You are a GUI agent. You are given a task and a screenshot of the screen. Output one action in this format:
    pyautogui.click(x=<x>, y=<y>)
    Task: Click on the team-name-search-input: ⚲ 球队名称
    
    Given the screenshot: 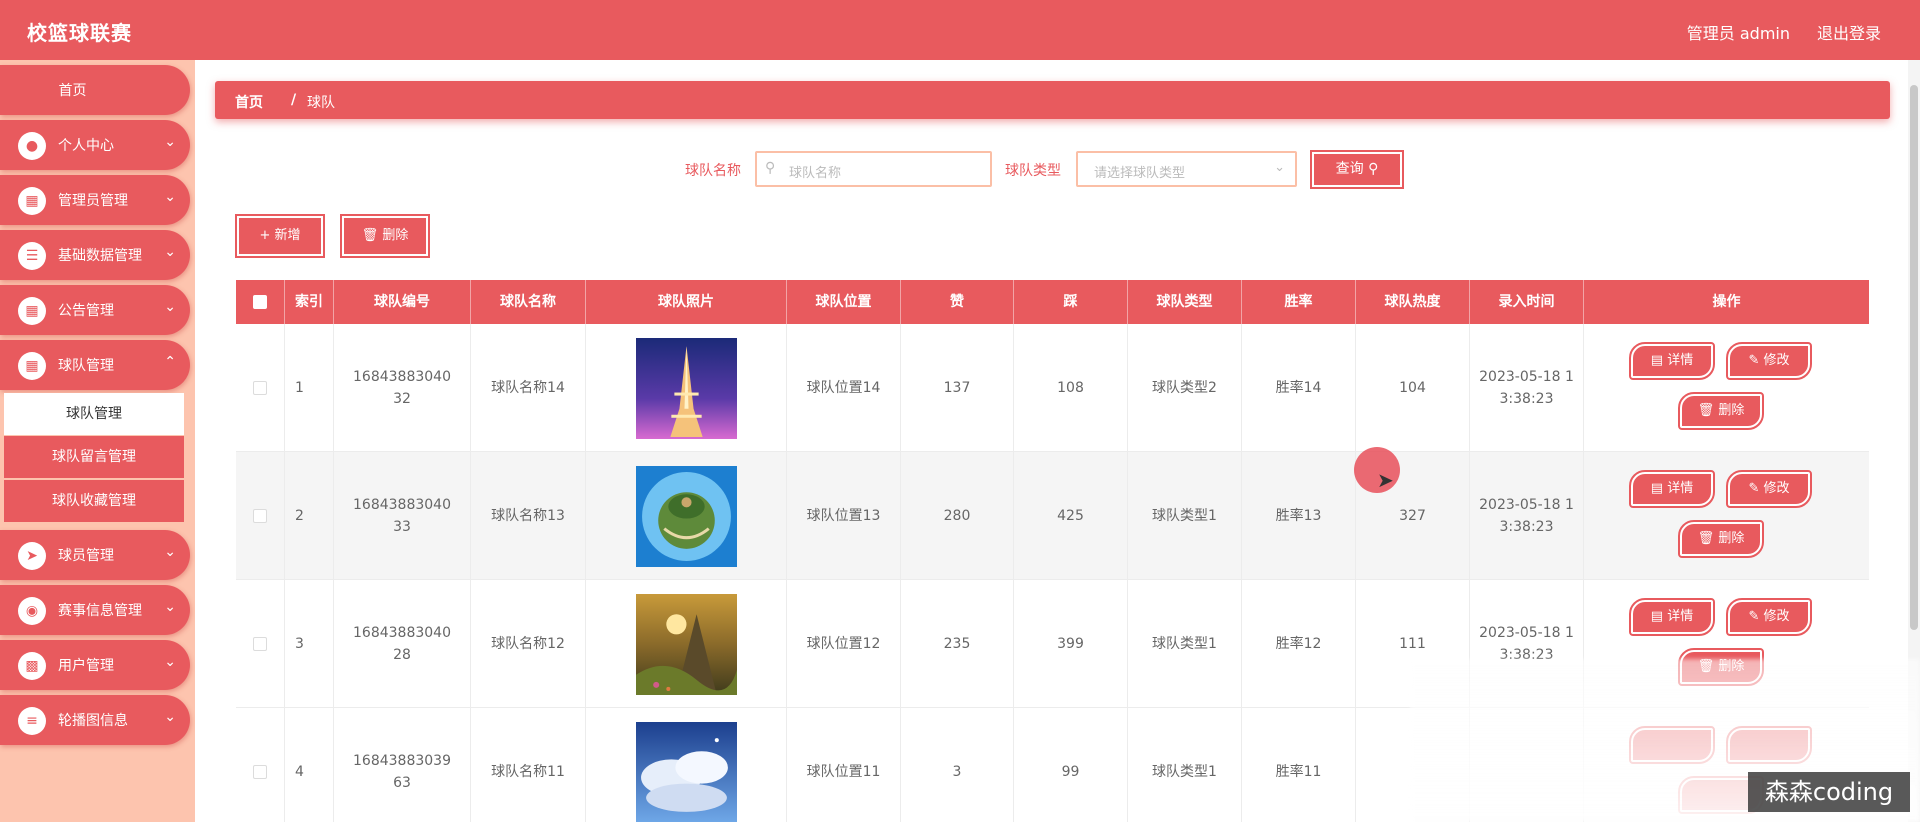 What is the action you would take?
    pyautogui.click(x=873, y=169)
    